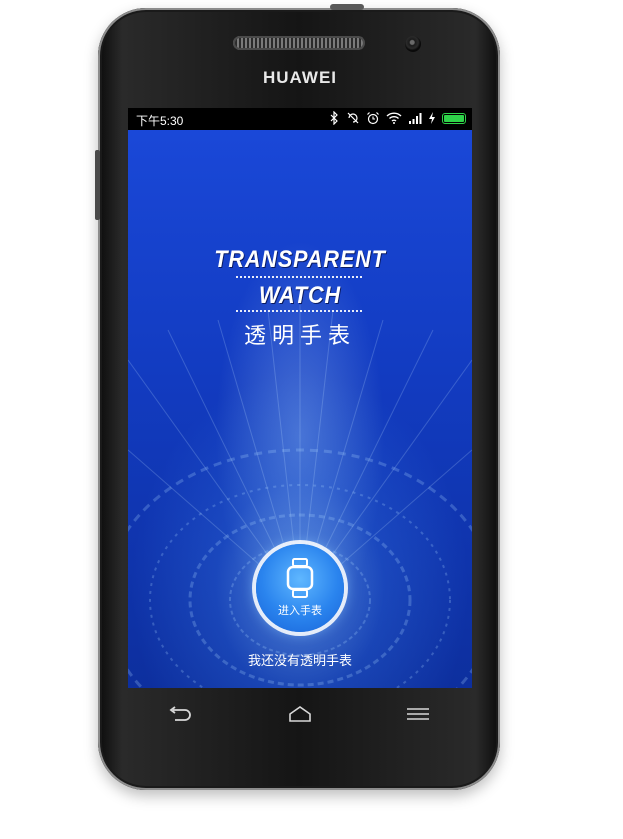  I want to click on bluetooth-icon, so click(334, 118).